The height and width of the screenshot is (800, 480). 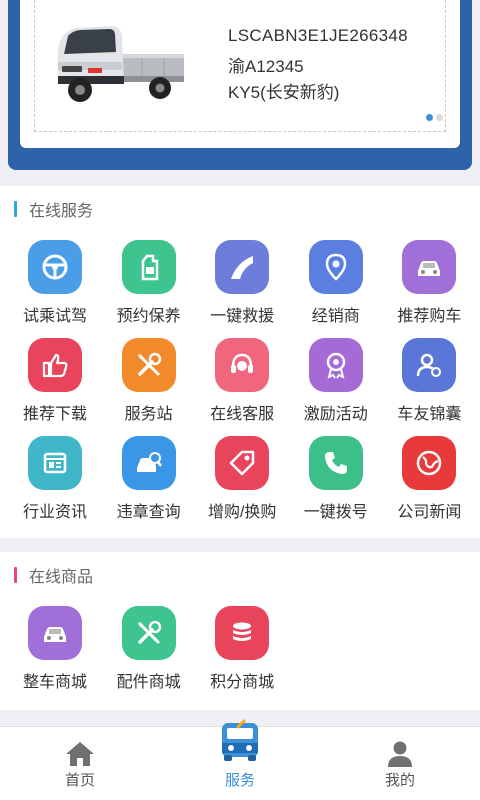 What do you see at coordinates (399, 780) in the screenshot?
I see `tab-mine-label: 我的` at bounding box center [399, 780].